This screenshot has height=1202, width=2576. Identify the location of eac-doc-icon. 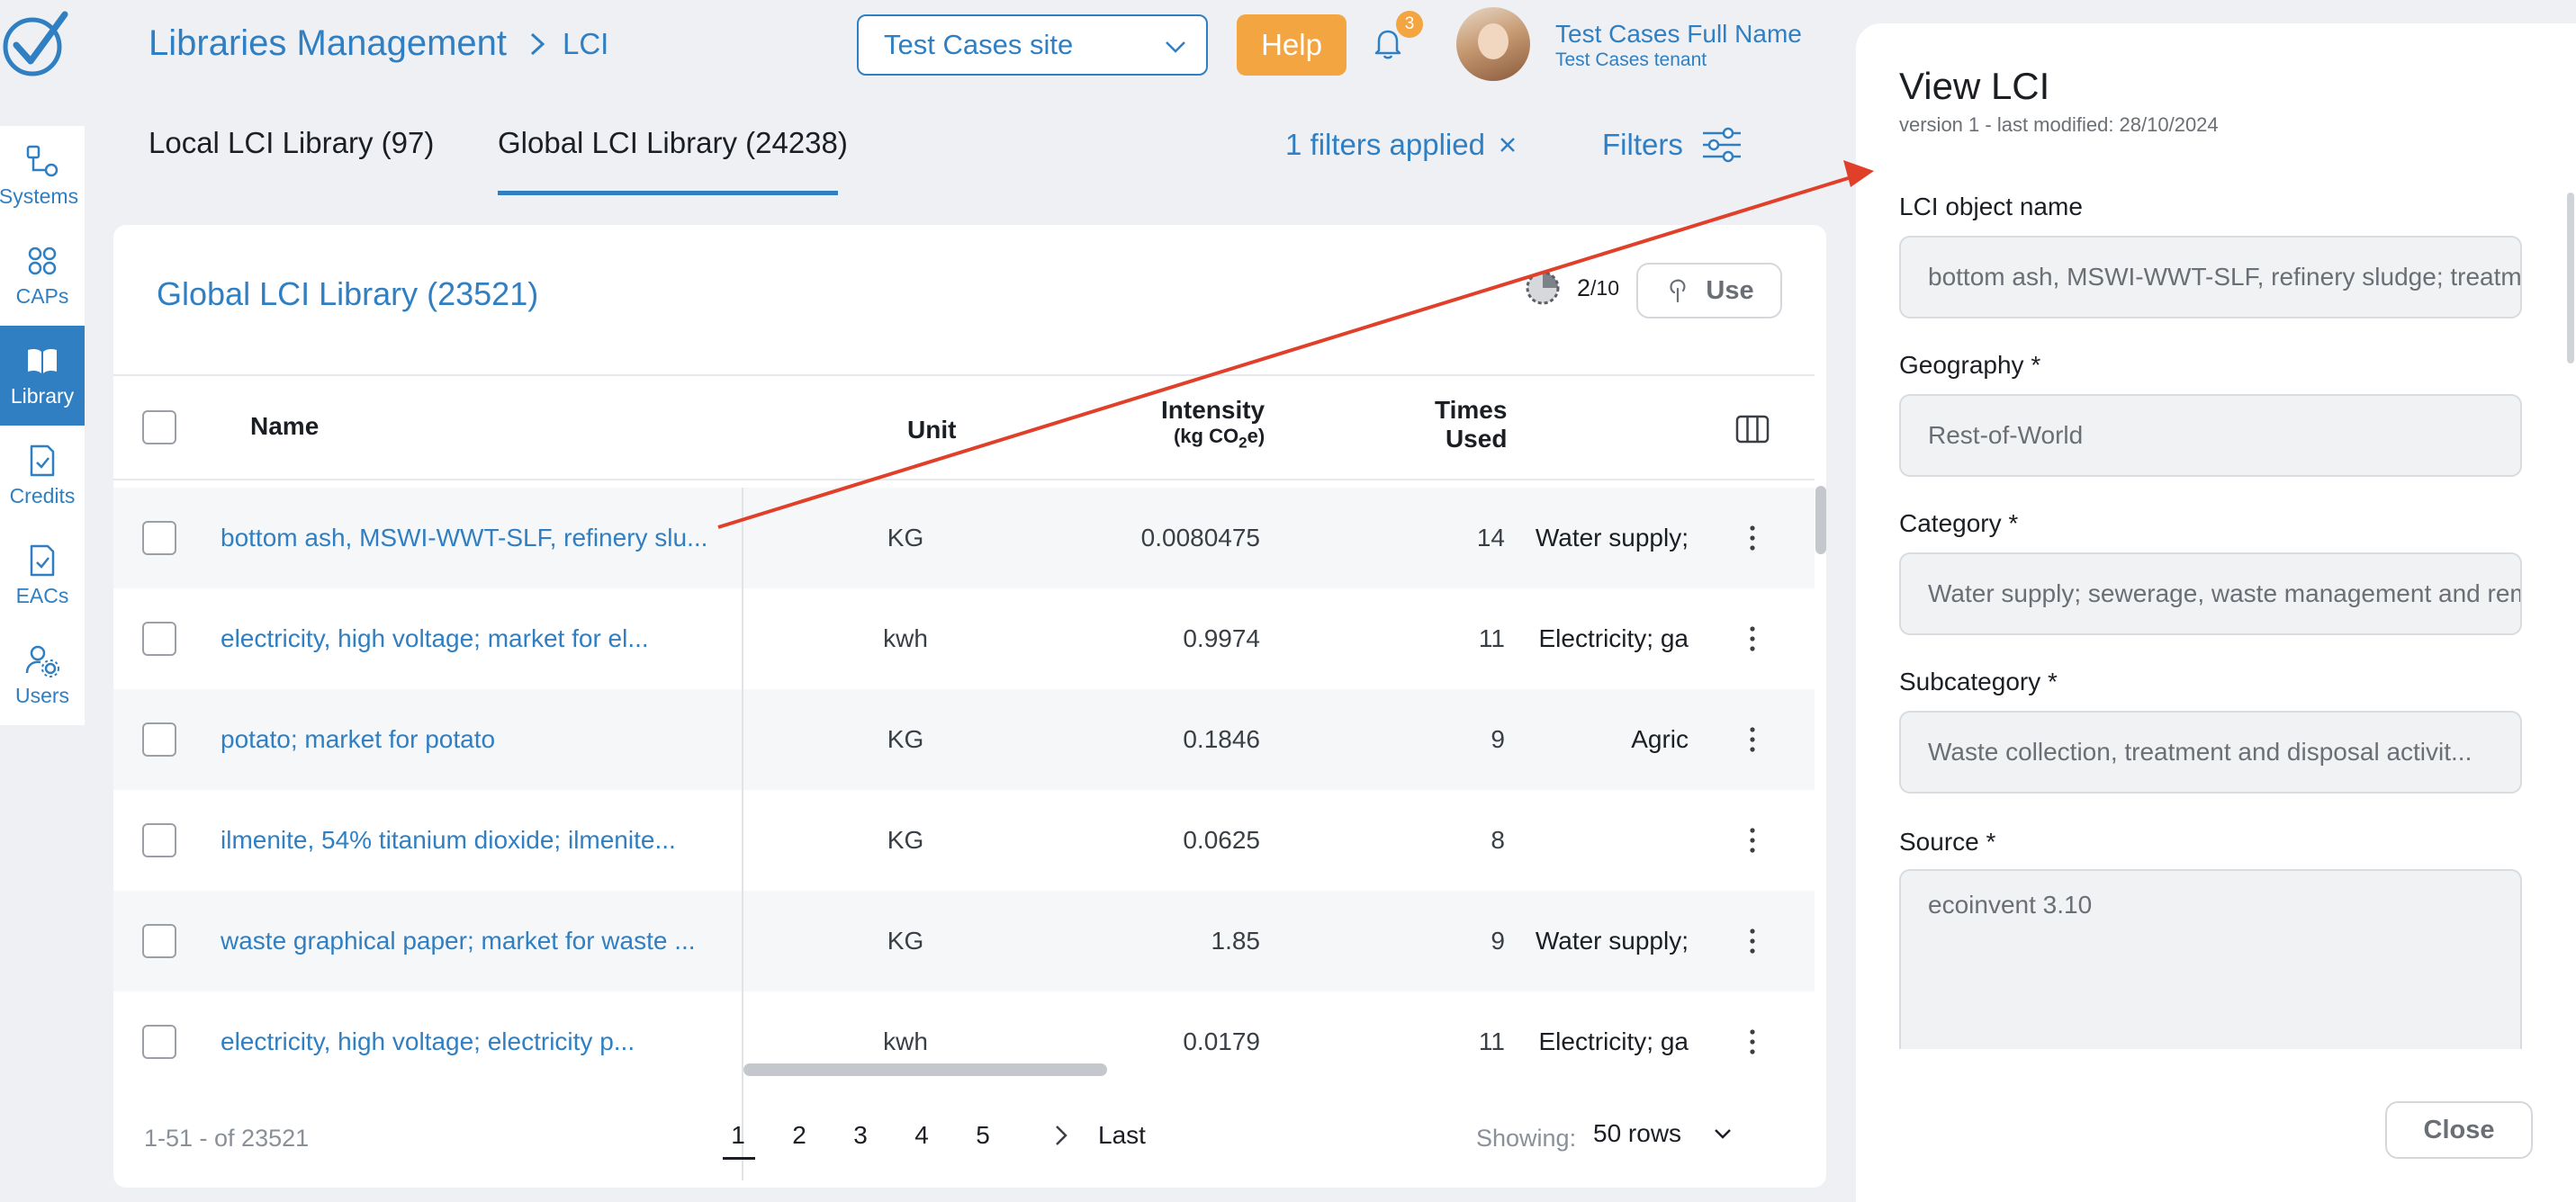
(42, 560).